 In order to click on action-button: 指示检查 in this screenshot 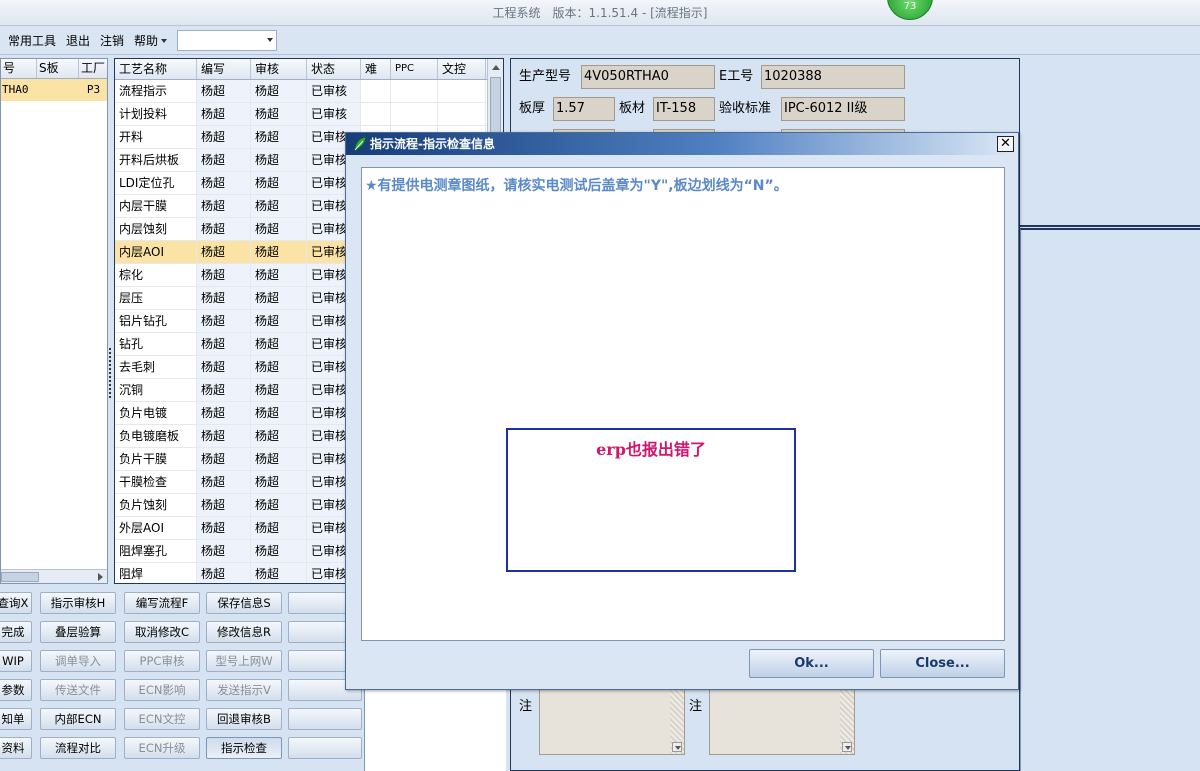, I will do `click(244, 748)`.